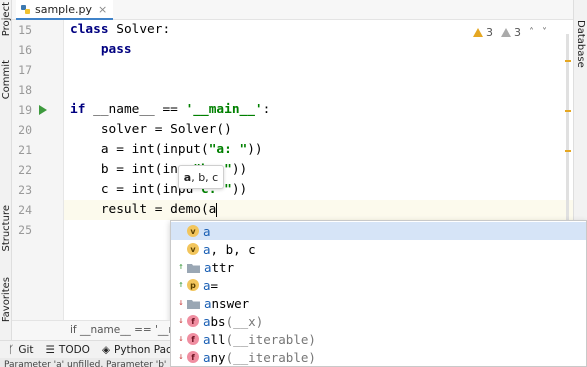  Describe the element at coordinates (25, 110) in the screenshot. I see `line-number: 19` at that location.